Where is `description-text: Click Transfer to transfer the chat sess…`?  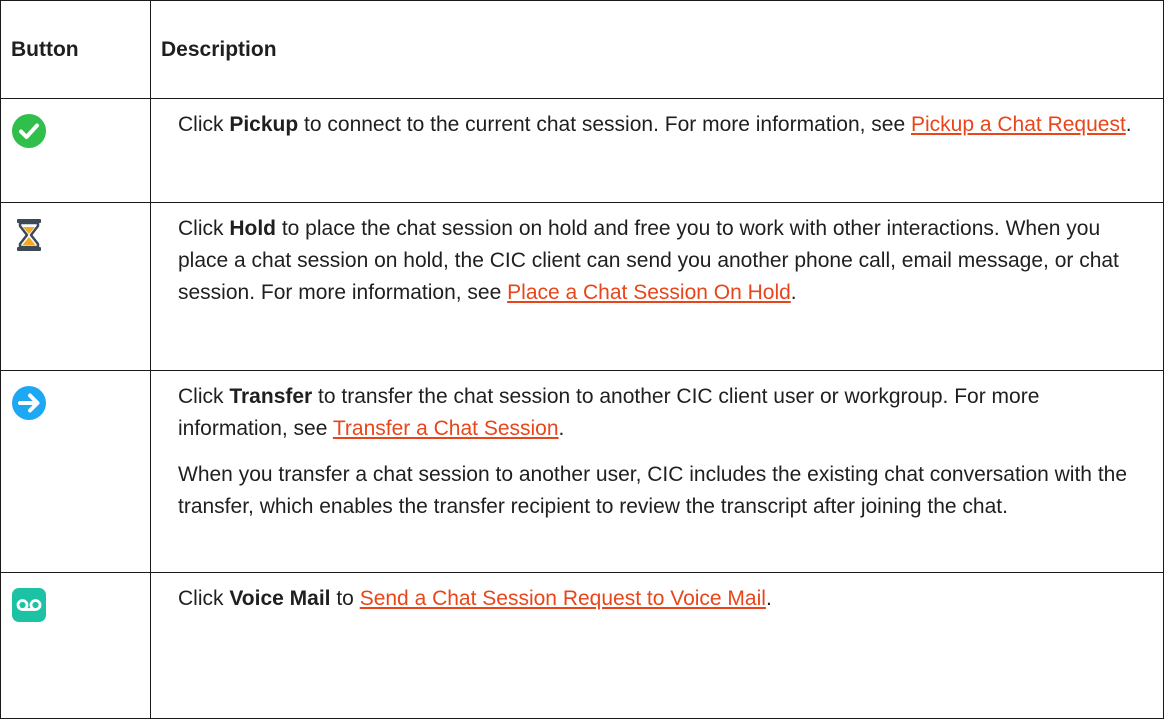
description-text: Click Transfer to transfer the chat sess… is located at coordinates (609, 412).